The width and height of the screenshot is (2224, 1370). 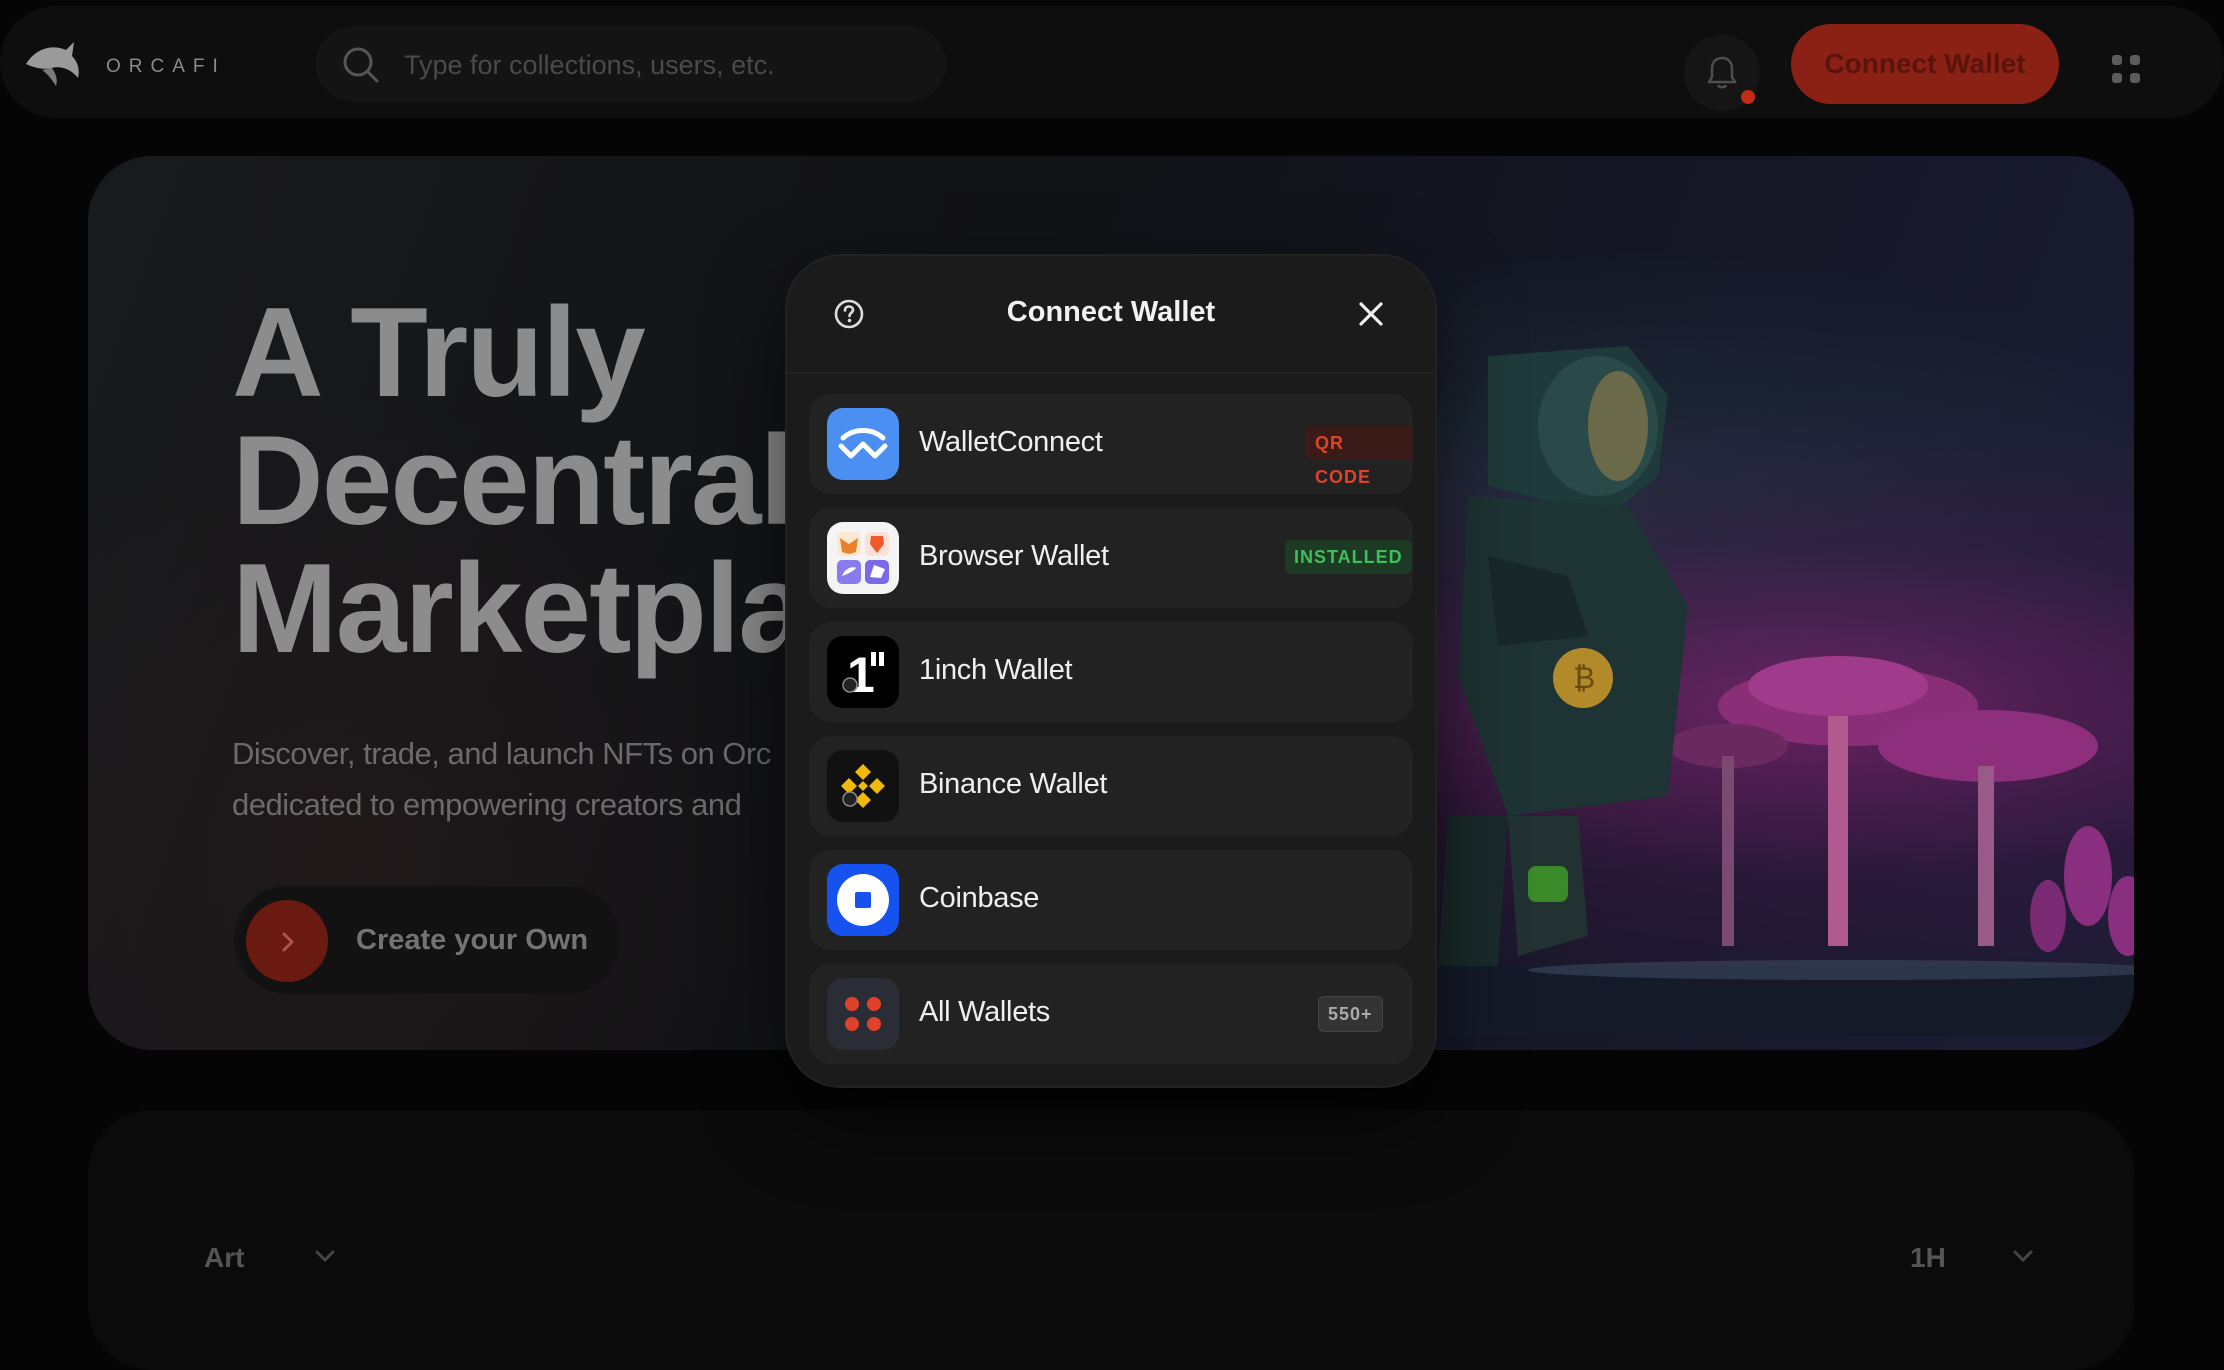 What do you see at coordinates (1011, 442) in the screenshot?
I see `wallet-name: WalletConnect` at bounding box center [1011, 442].